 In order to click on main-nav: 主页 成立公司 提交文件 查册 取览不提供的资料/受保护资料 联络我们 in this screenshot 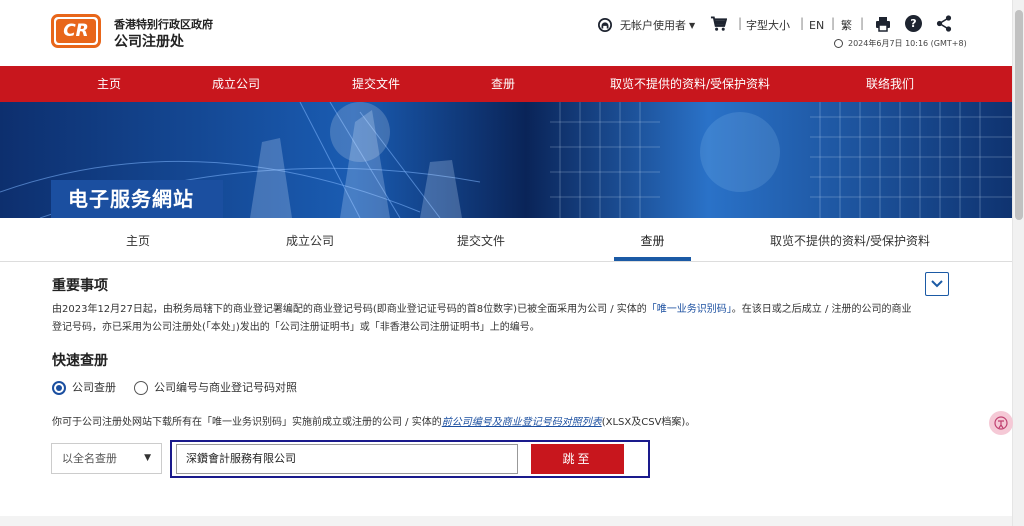, I will do `click(506, 84)`.